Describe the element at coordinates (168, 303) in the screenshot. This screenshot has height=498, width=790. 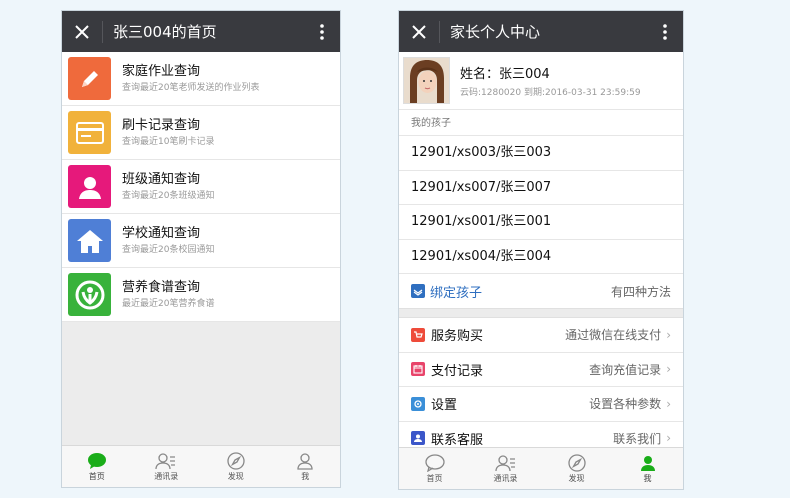
I see `menu-item-desc: 最近最近20笔营养食谱` at that location.